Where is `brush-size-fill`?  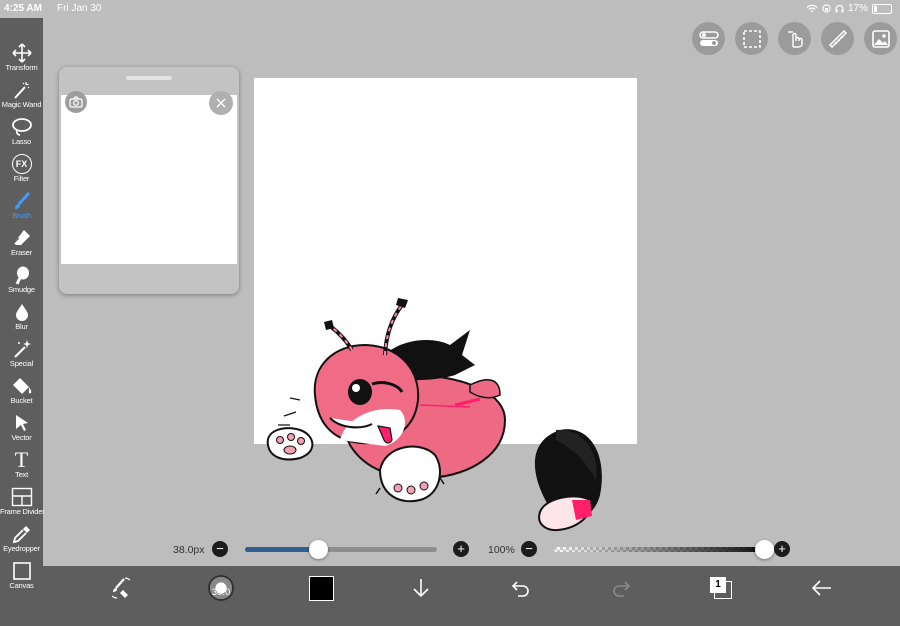
brush-size-fill is located at coordinates (281, 549).